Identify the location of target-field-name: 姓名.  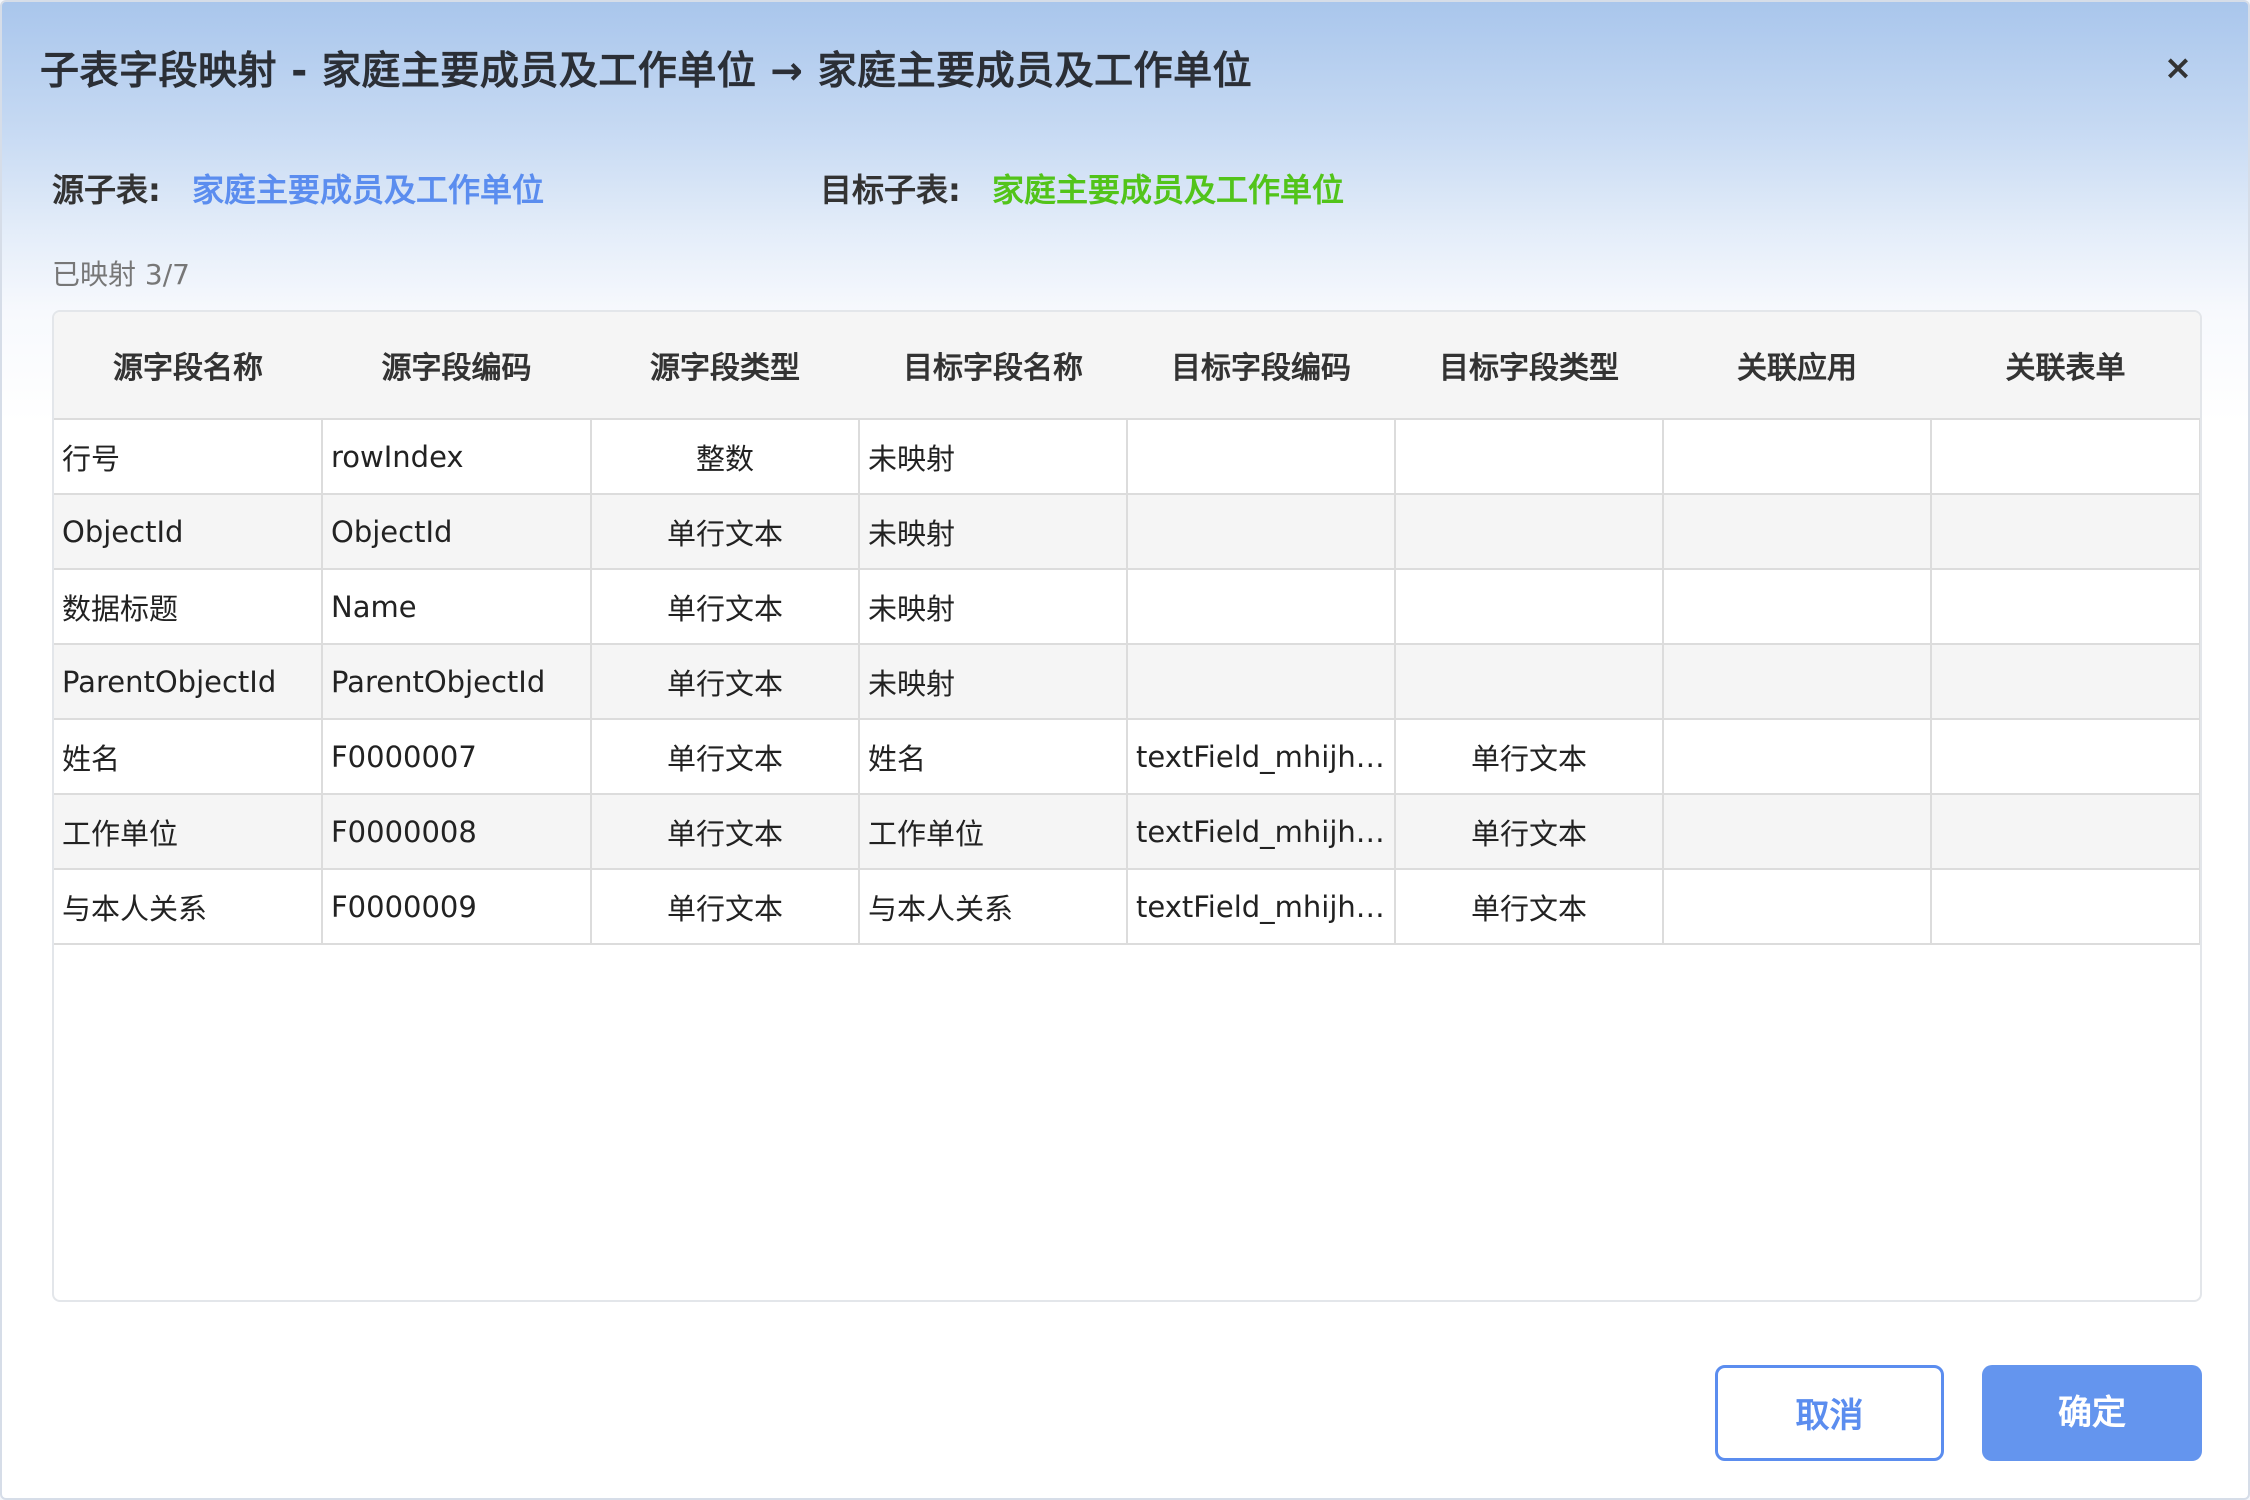
(993, 756).